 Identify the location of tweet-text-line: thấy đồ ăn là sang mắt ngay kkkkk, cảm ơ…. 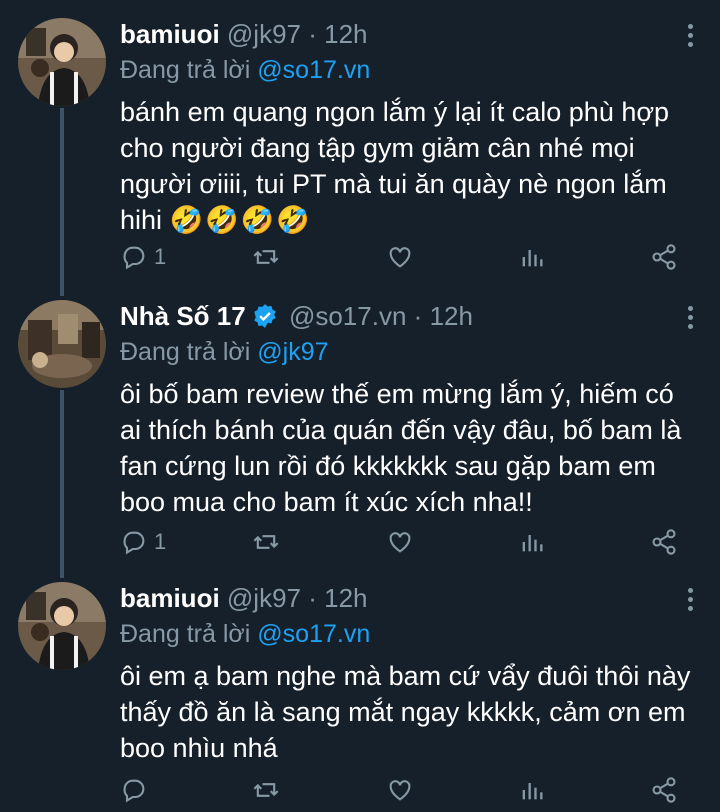
(403, 712).